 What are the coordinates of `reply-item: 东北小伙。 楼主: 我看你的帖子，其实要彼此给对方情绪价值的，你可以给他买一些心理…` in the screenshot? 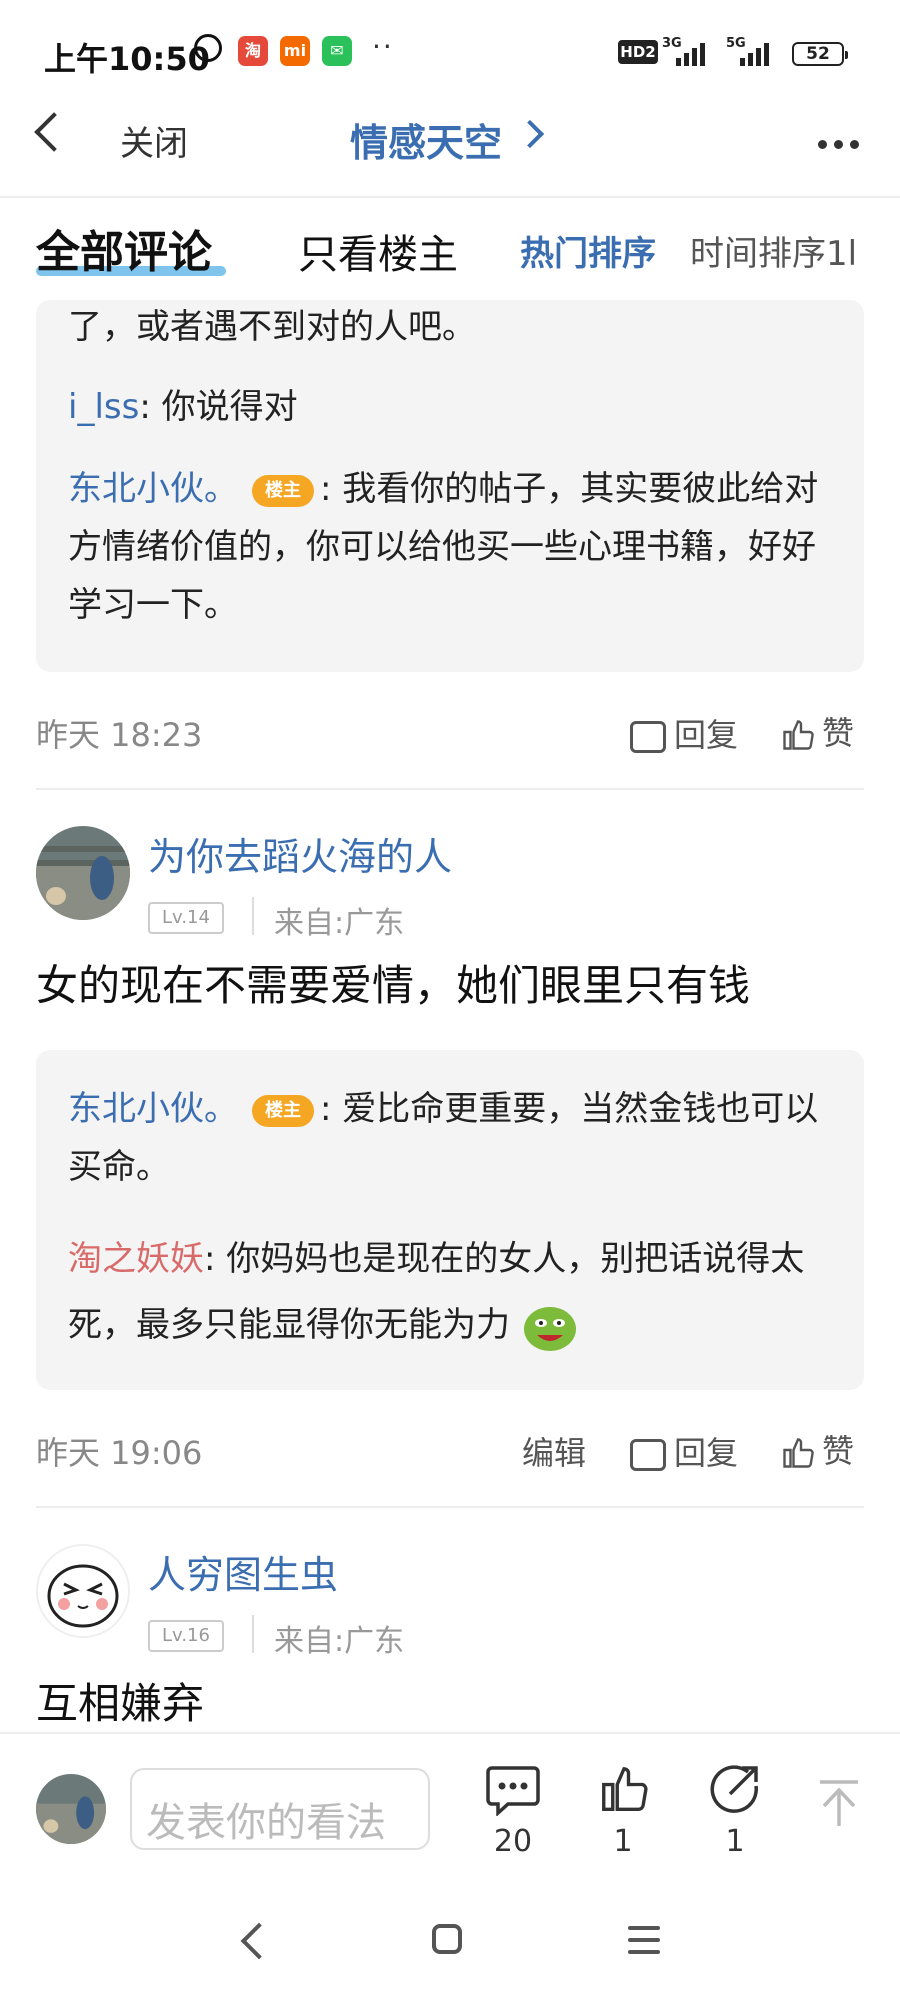 It's located at (453, 547).